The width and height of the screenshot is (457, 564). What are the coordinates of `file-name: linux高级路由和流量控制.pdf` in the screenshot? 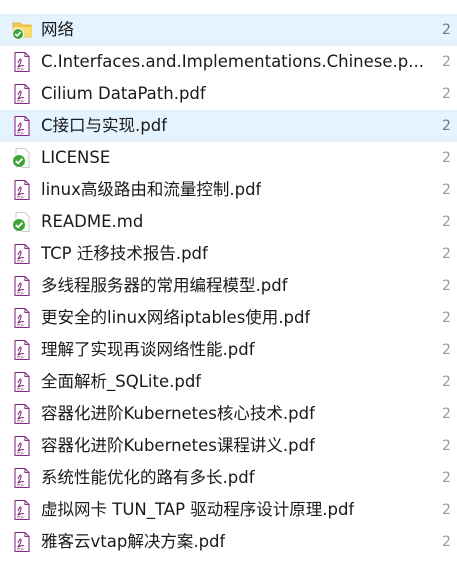 It's located at (151, 189).